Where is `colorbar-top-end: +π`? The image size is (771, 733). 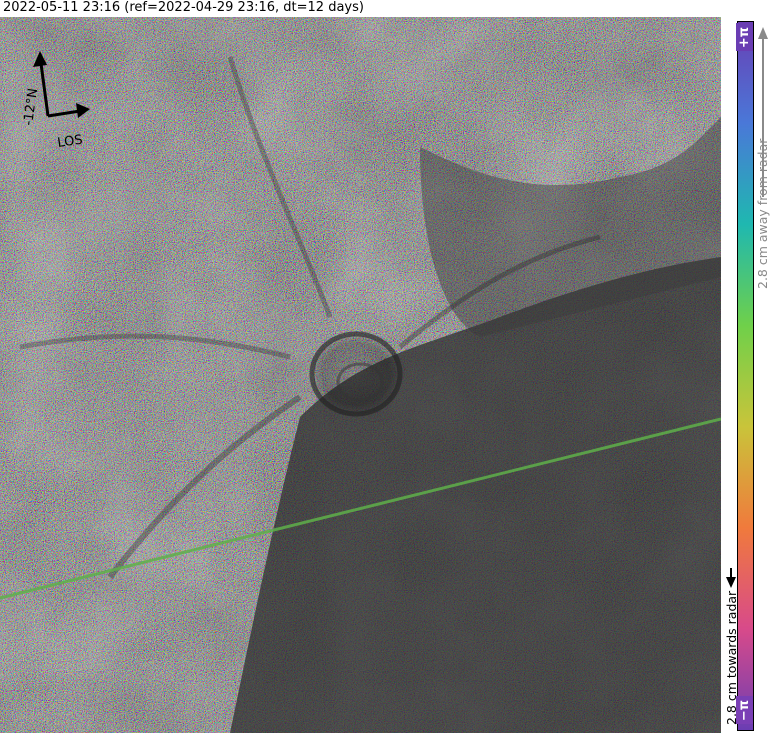 colorbar-top-end: +π is located at coordinates (744, 37).